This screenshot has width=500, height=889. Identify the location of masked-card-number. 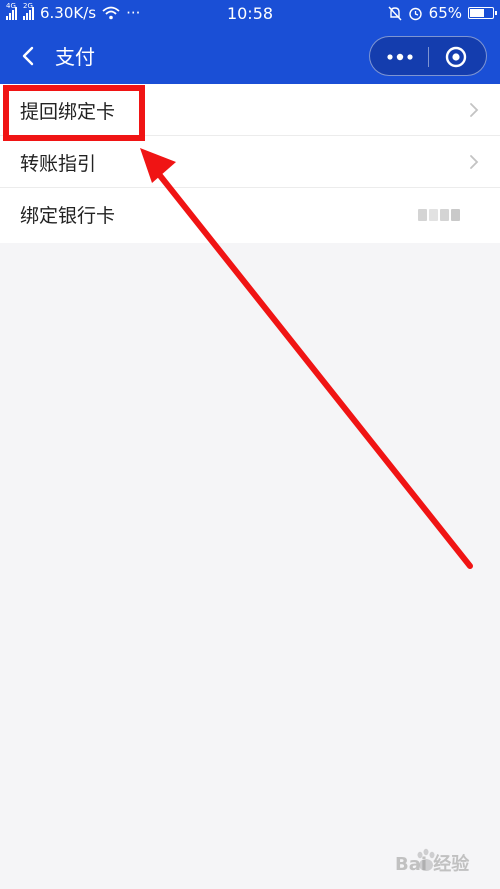
(439, 215).